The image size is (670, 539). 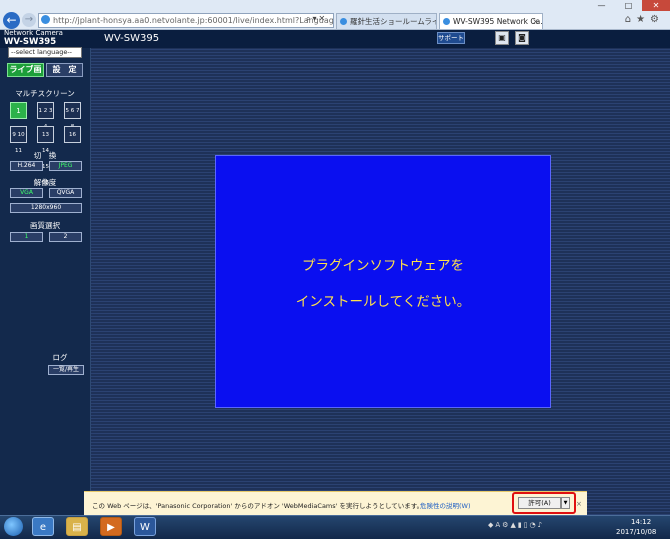 What do you see at coordinates (26, 237) in the screenshot?
I see `quality-1-button: 1` at bounding box center [26, 237].